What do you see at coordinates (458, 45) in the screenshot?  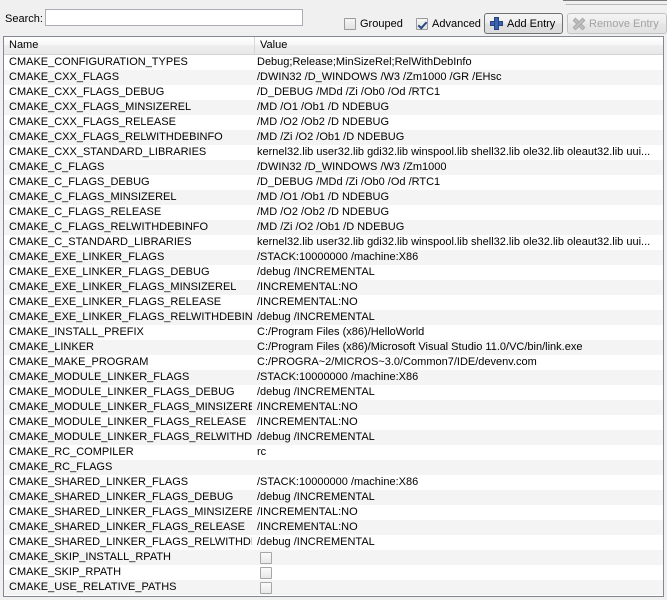 I see `column-header-value: Value` at bounding box center [458, 45].